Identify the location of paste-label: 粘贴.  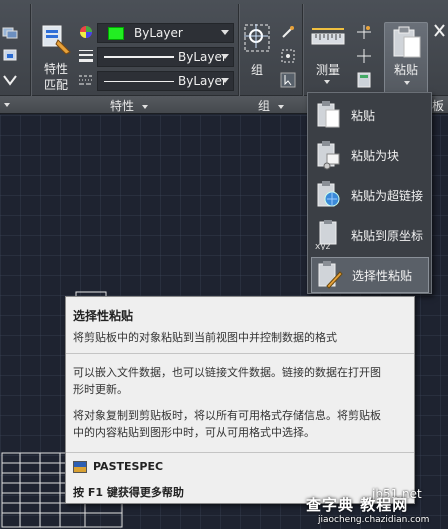
(406, 70).